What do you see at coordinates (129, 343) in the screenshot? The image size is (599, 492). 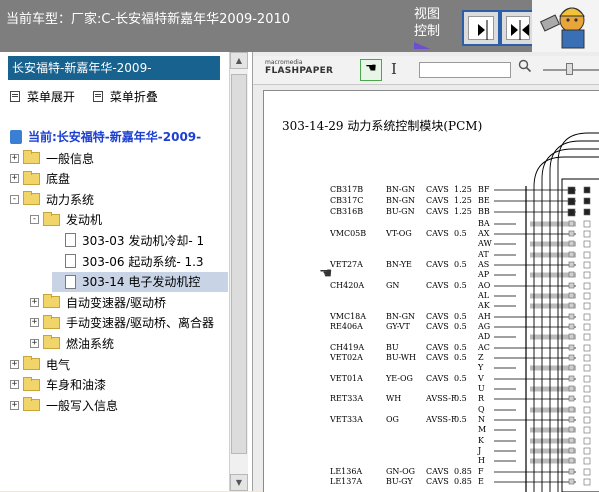 I see `tree-item: + 燃油系统` at bounding box center [129, 343].